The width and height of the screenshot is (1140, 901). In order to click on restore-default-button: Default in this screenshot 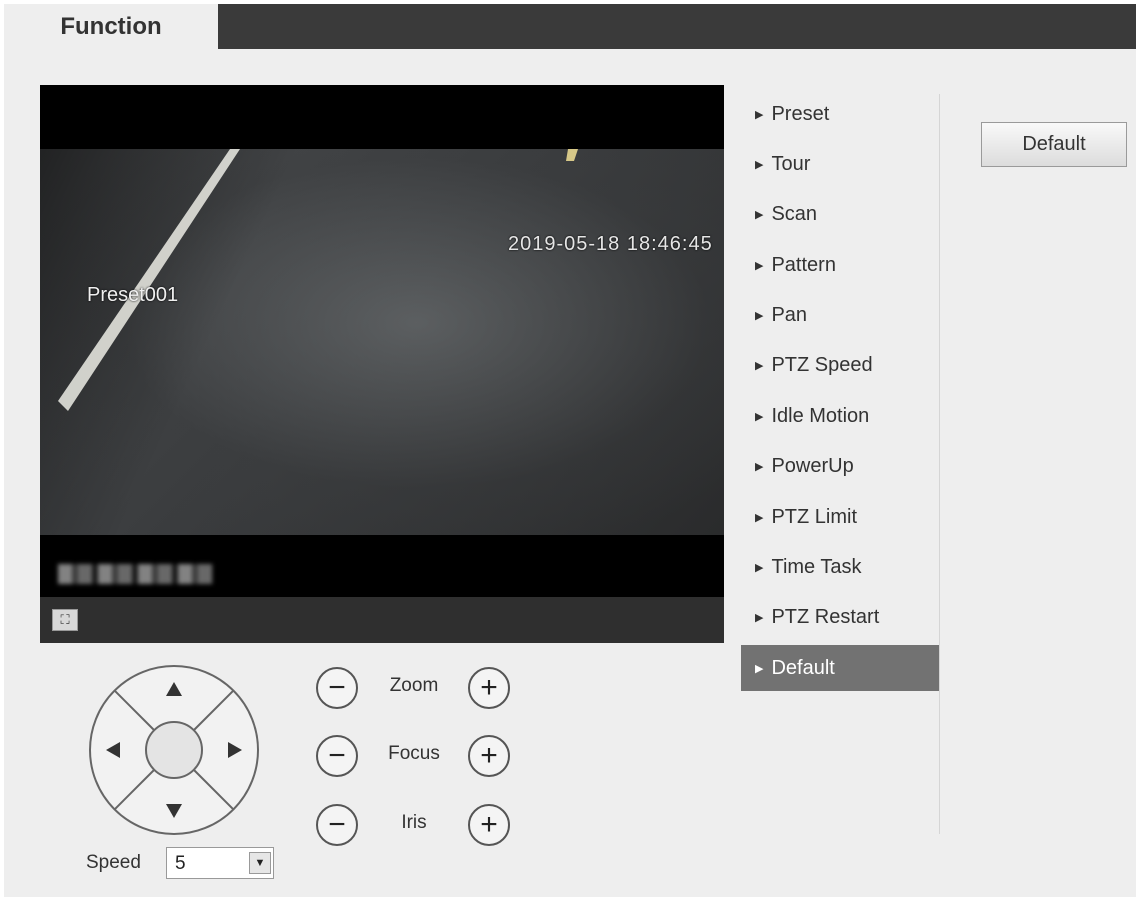, I will do `click(1054, 144)`.